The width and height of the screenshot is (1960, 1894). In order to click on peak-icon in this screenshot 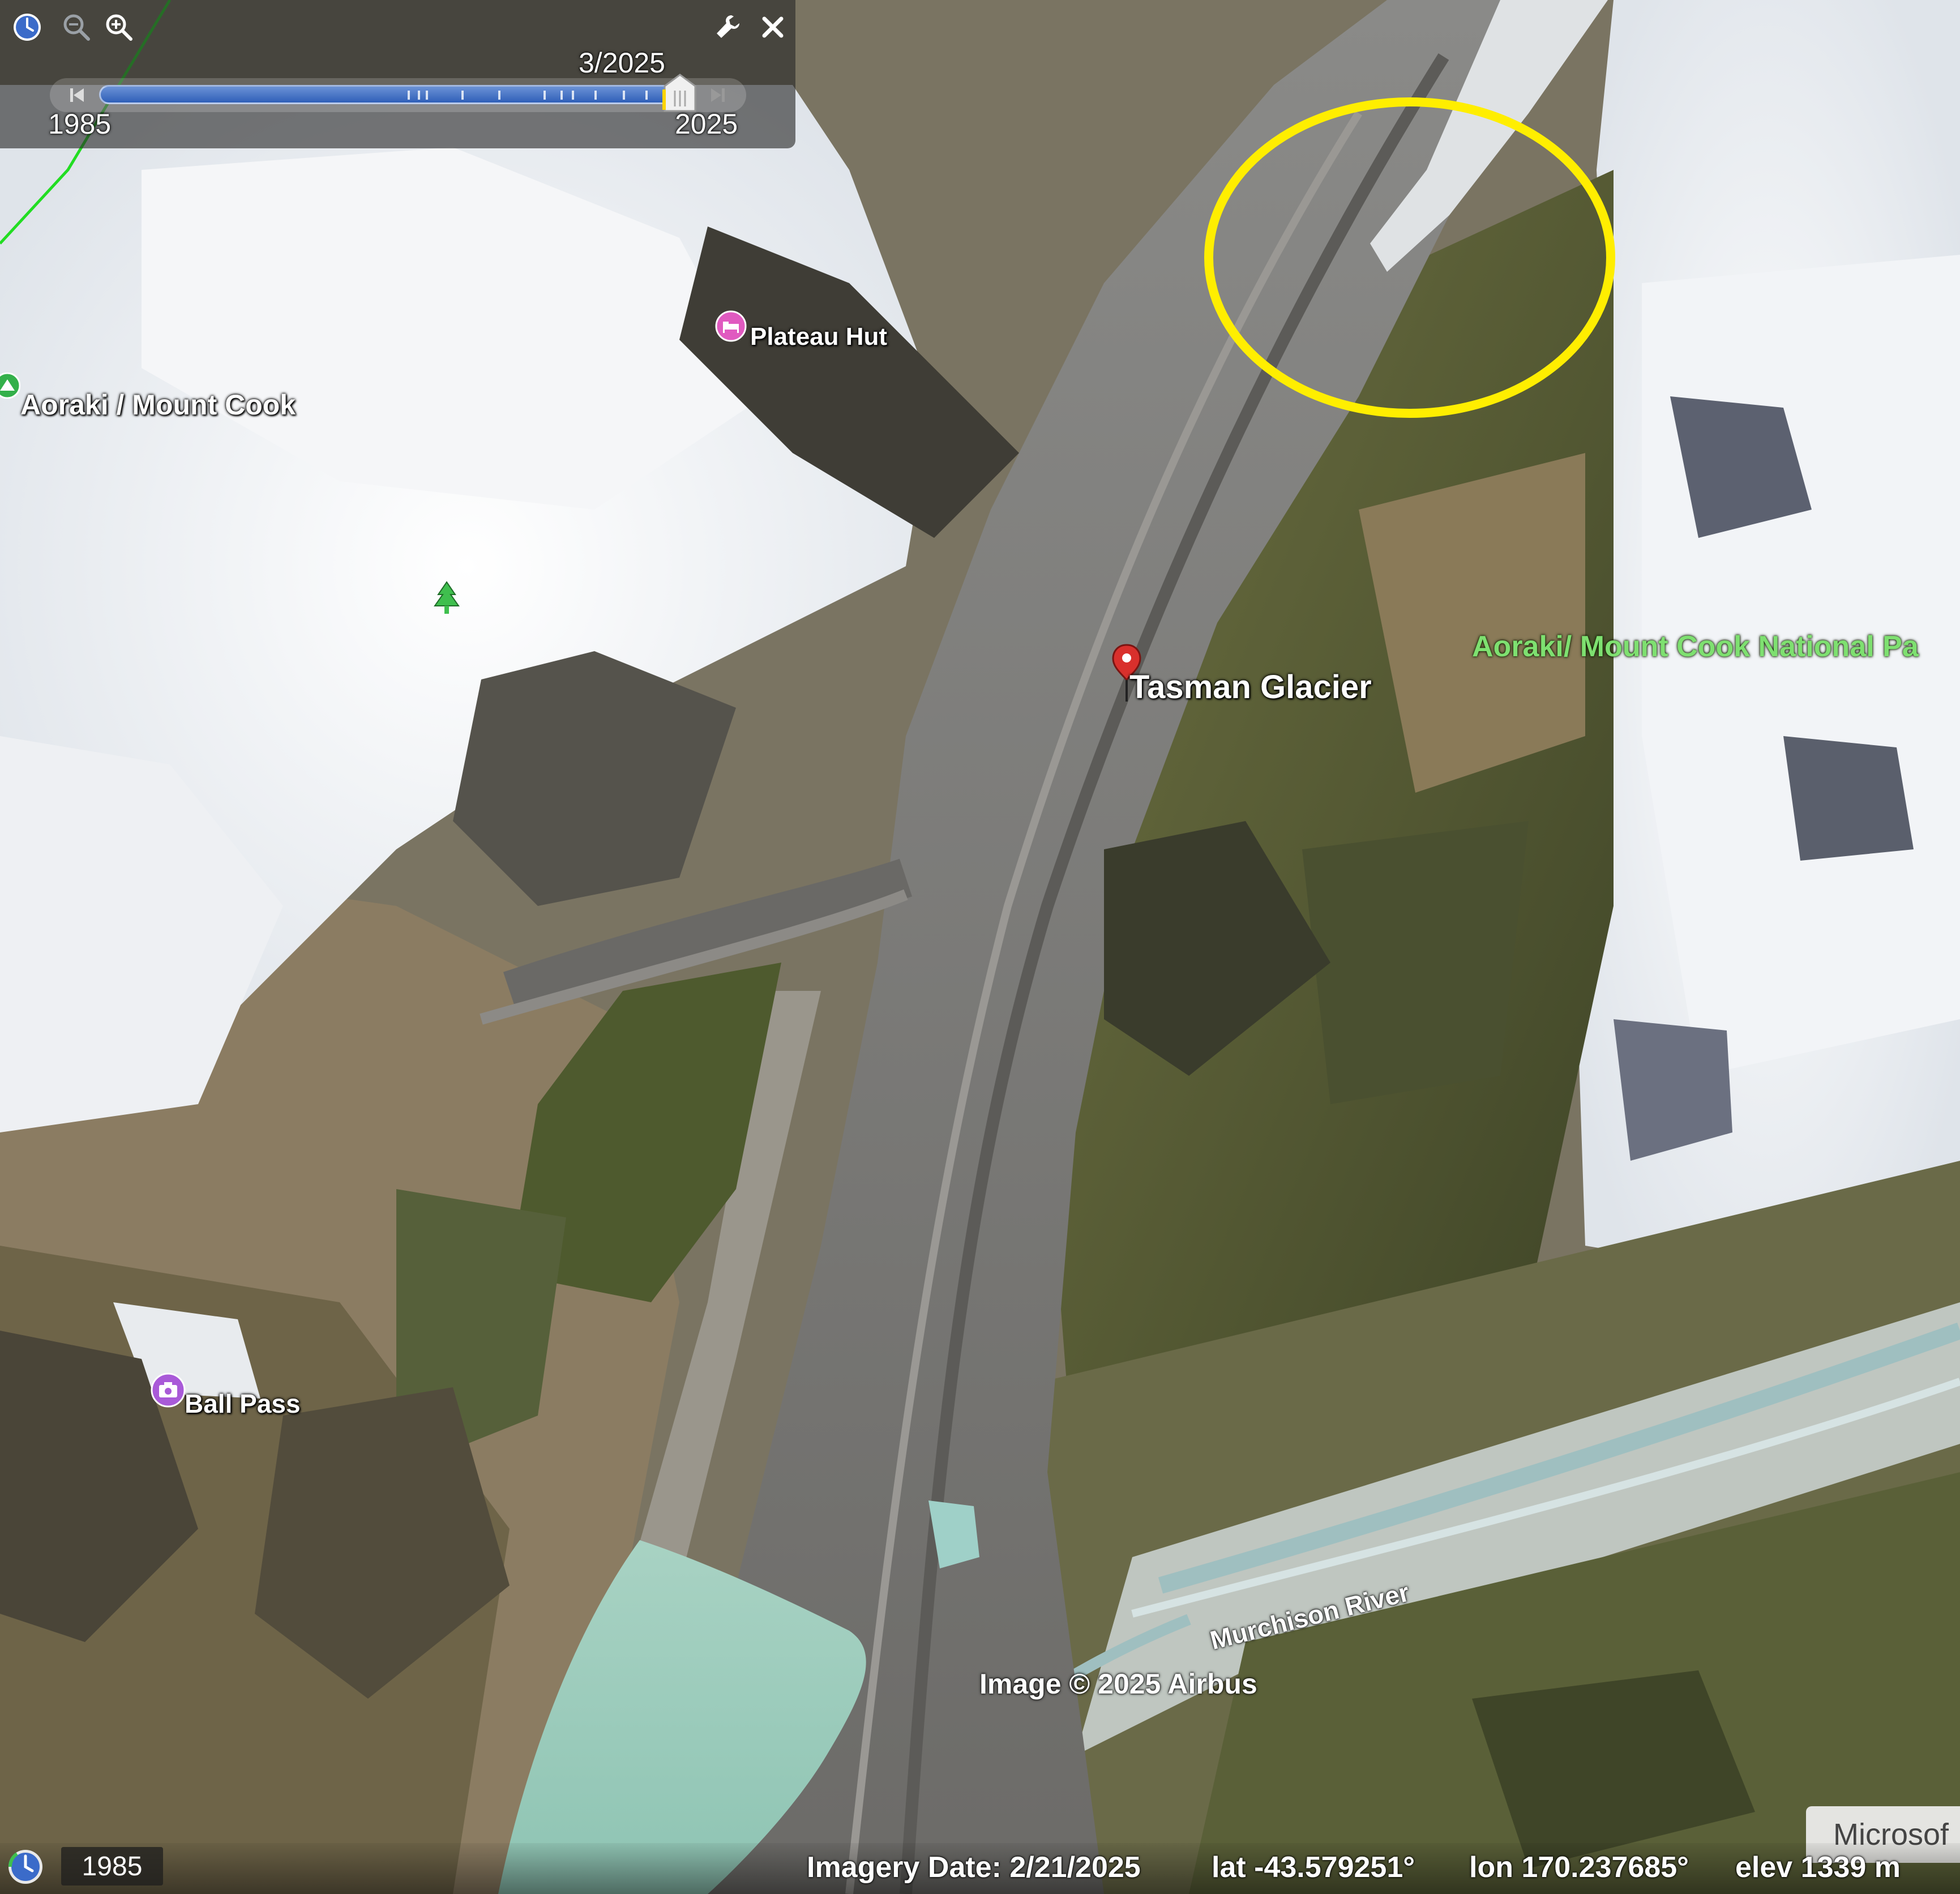, I will do `click(10, 386)`.